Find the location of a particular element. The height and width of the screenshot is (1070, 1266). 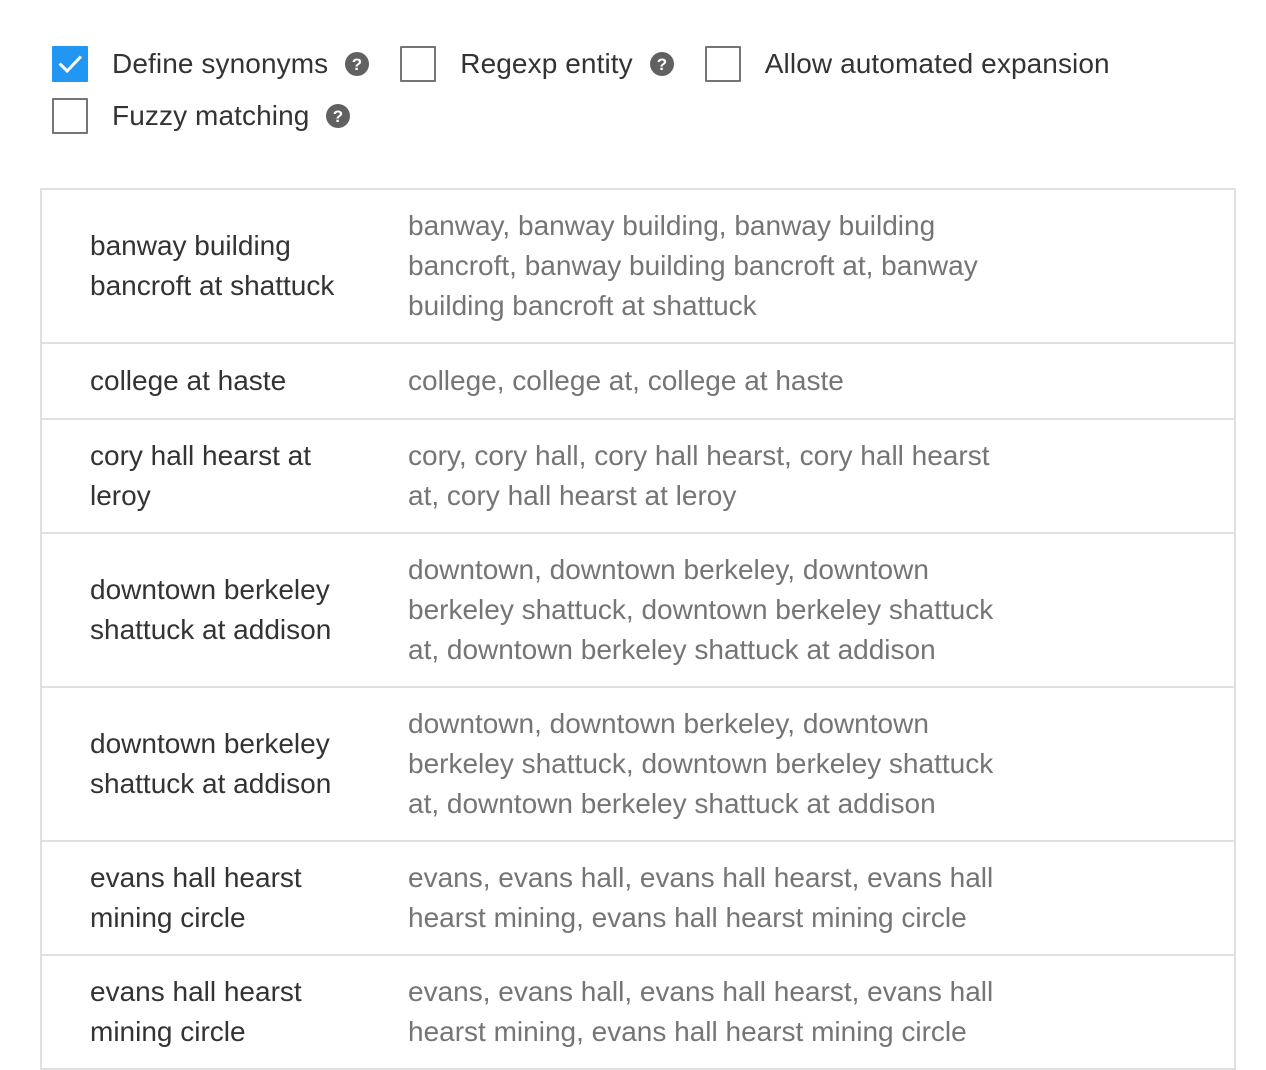

entry-reference-value: cory hall hearst at leroy is located at coordinates (201, 476).